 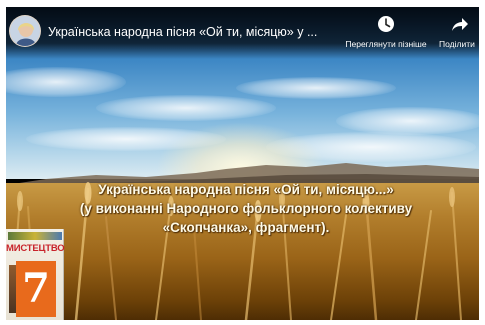 I want to click on share-label: Поділити, so click(x=457, y=44).